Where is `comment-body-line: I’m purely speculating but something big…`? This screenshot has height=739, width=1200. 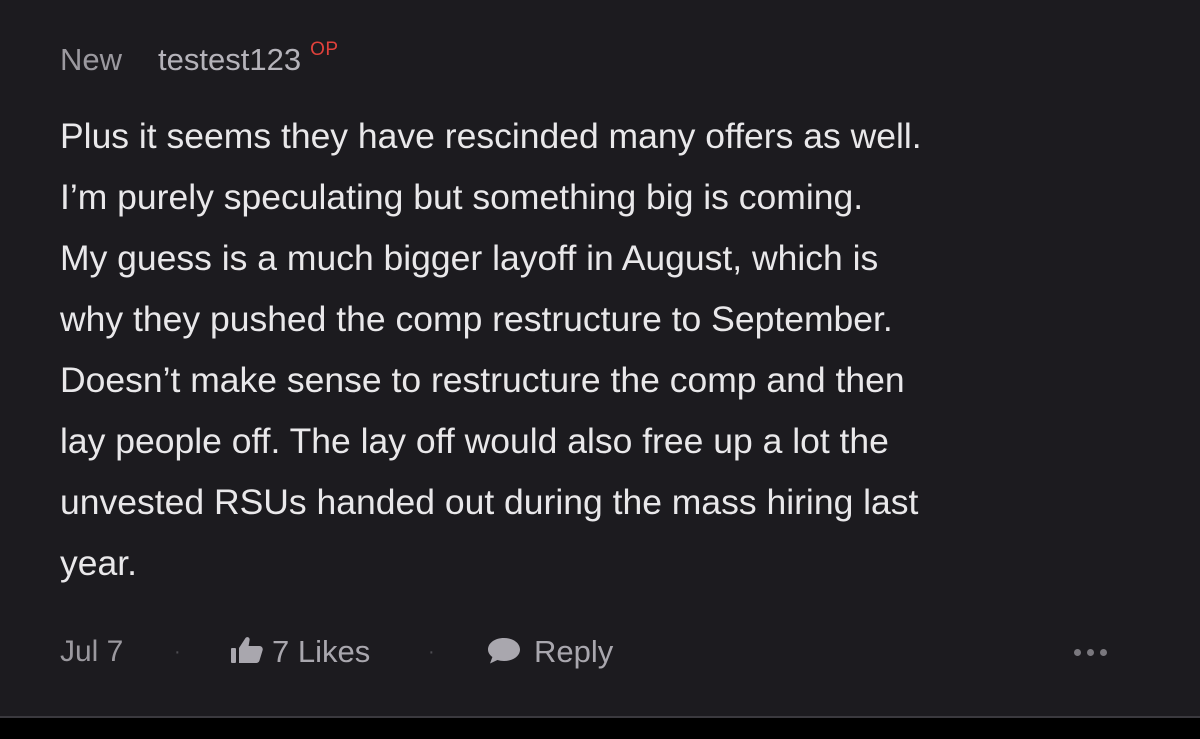 comment-body-line: I’m purely speculating but something big… is located at coordinates (462, 197).